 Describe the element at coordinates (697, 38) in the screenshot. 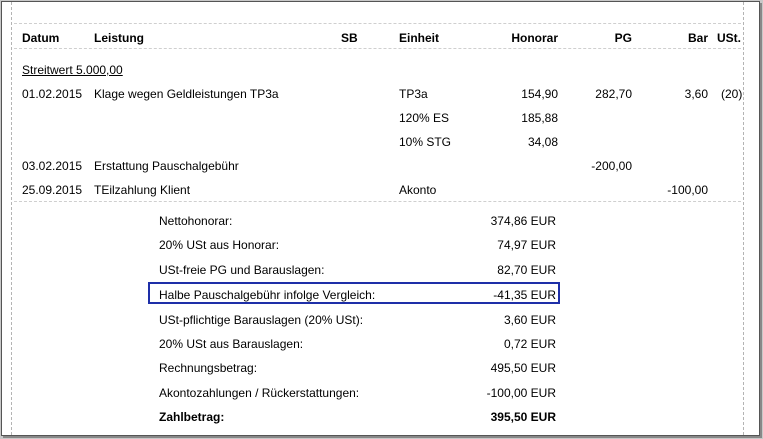

I see `col-header-bar: Bar` at that location.